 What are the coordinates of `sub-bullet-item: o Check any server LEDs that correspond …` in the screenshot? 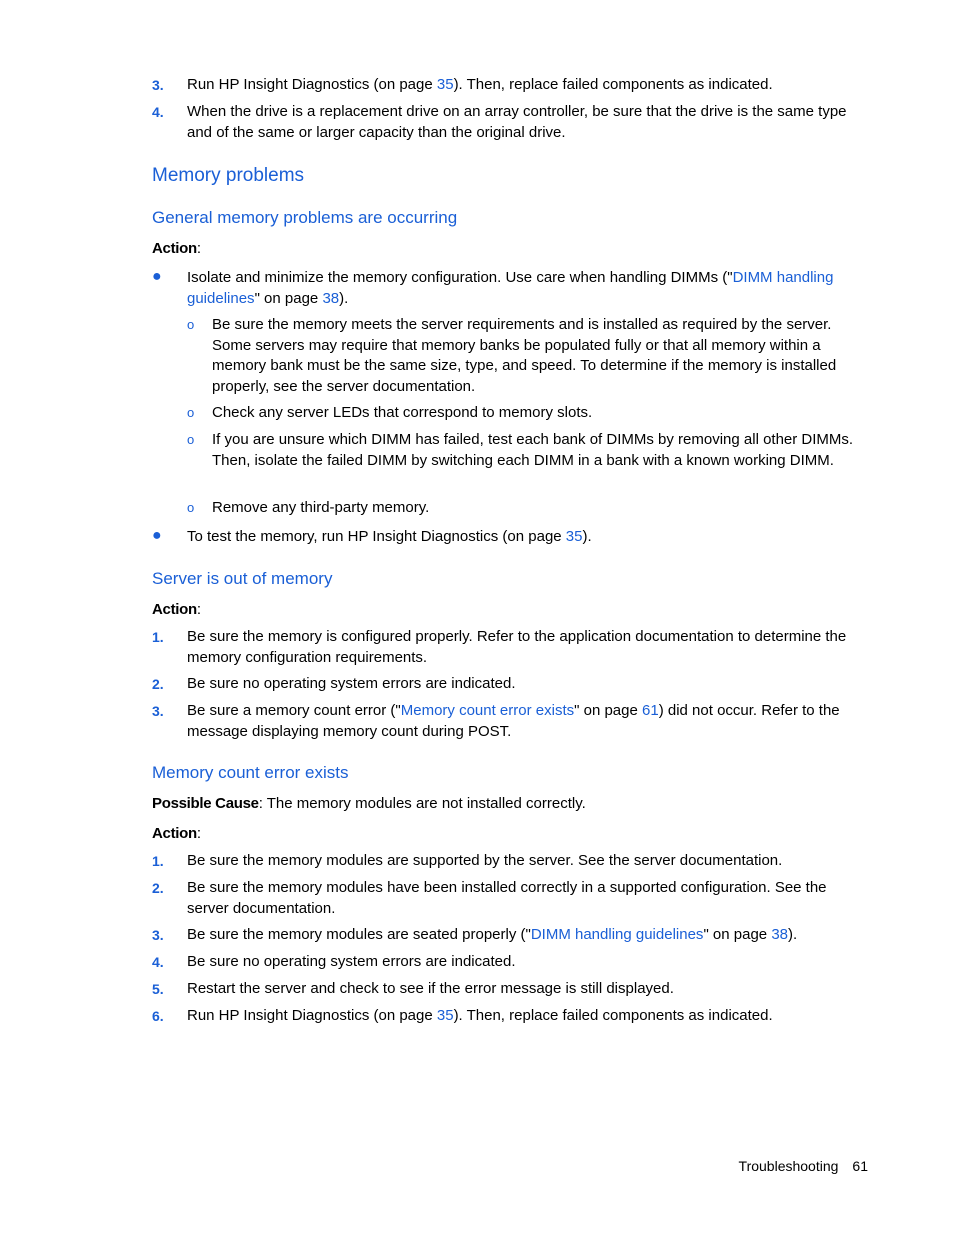 It's located at (529, 413).